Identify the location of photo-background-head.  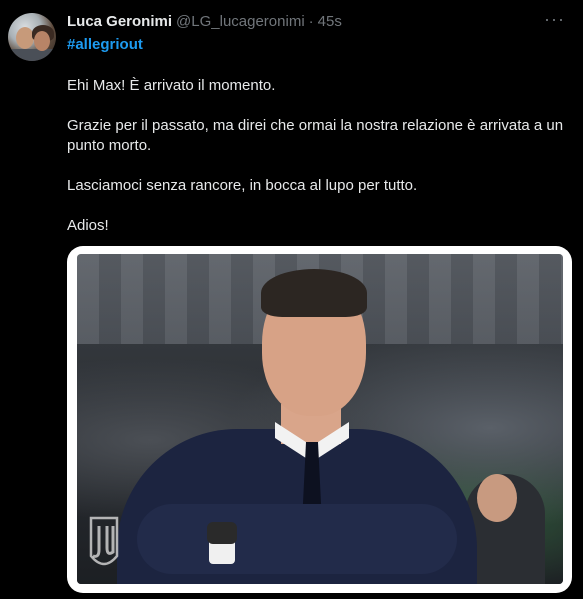
(497, 498).